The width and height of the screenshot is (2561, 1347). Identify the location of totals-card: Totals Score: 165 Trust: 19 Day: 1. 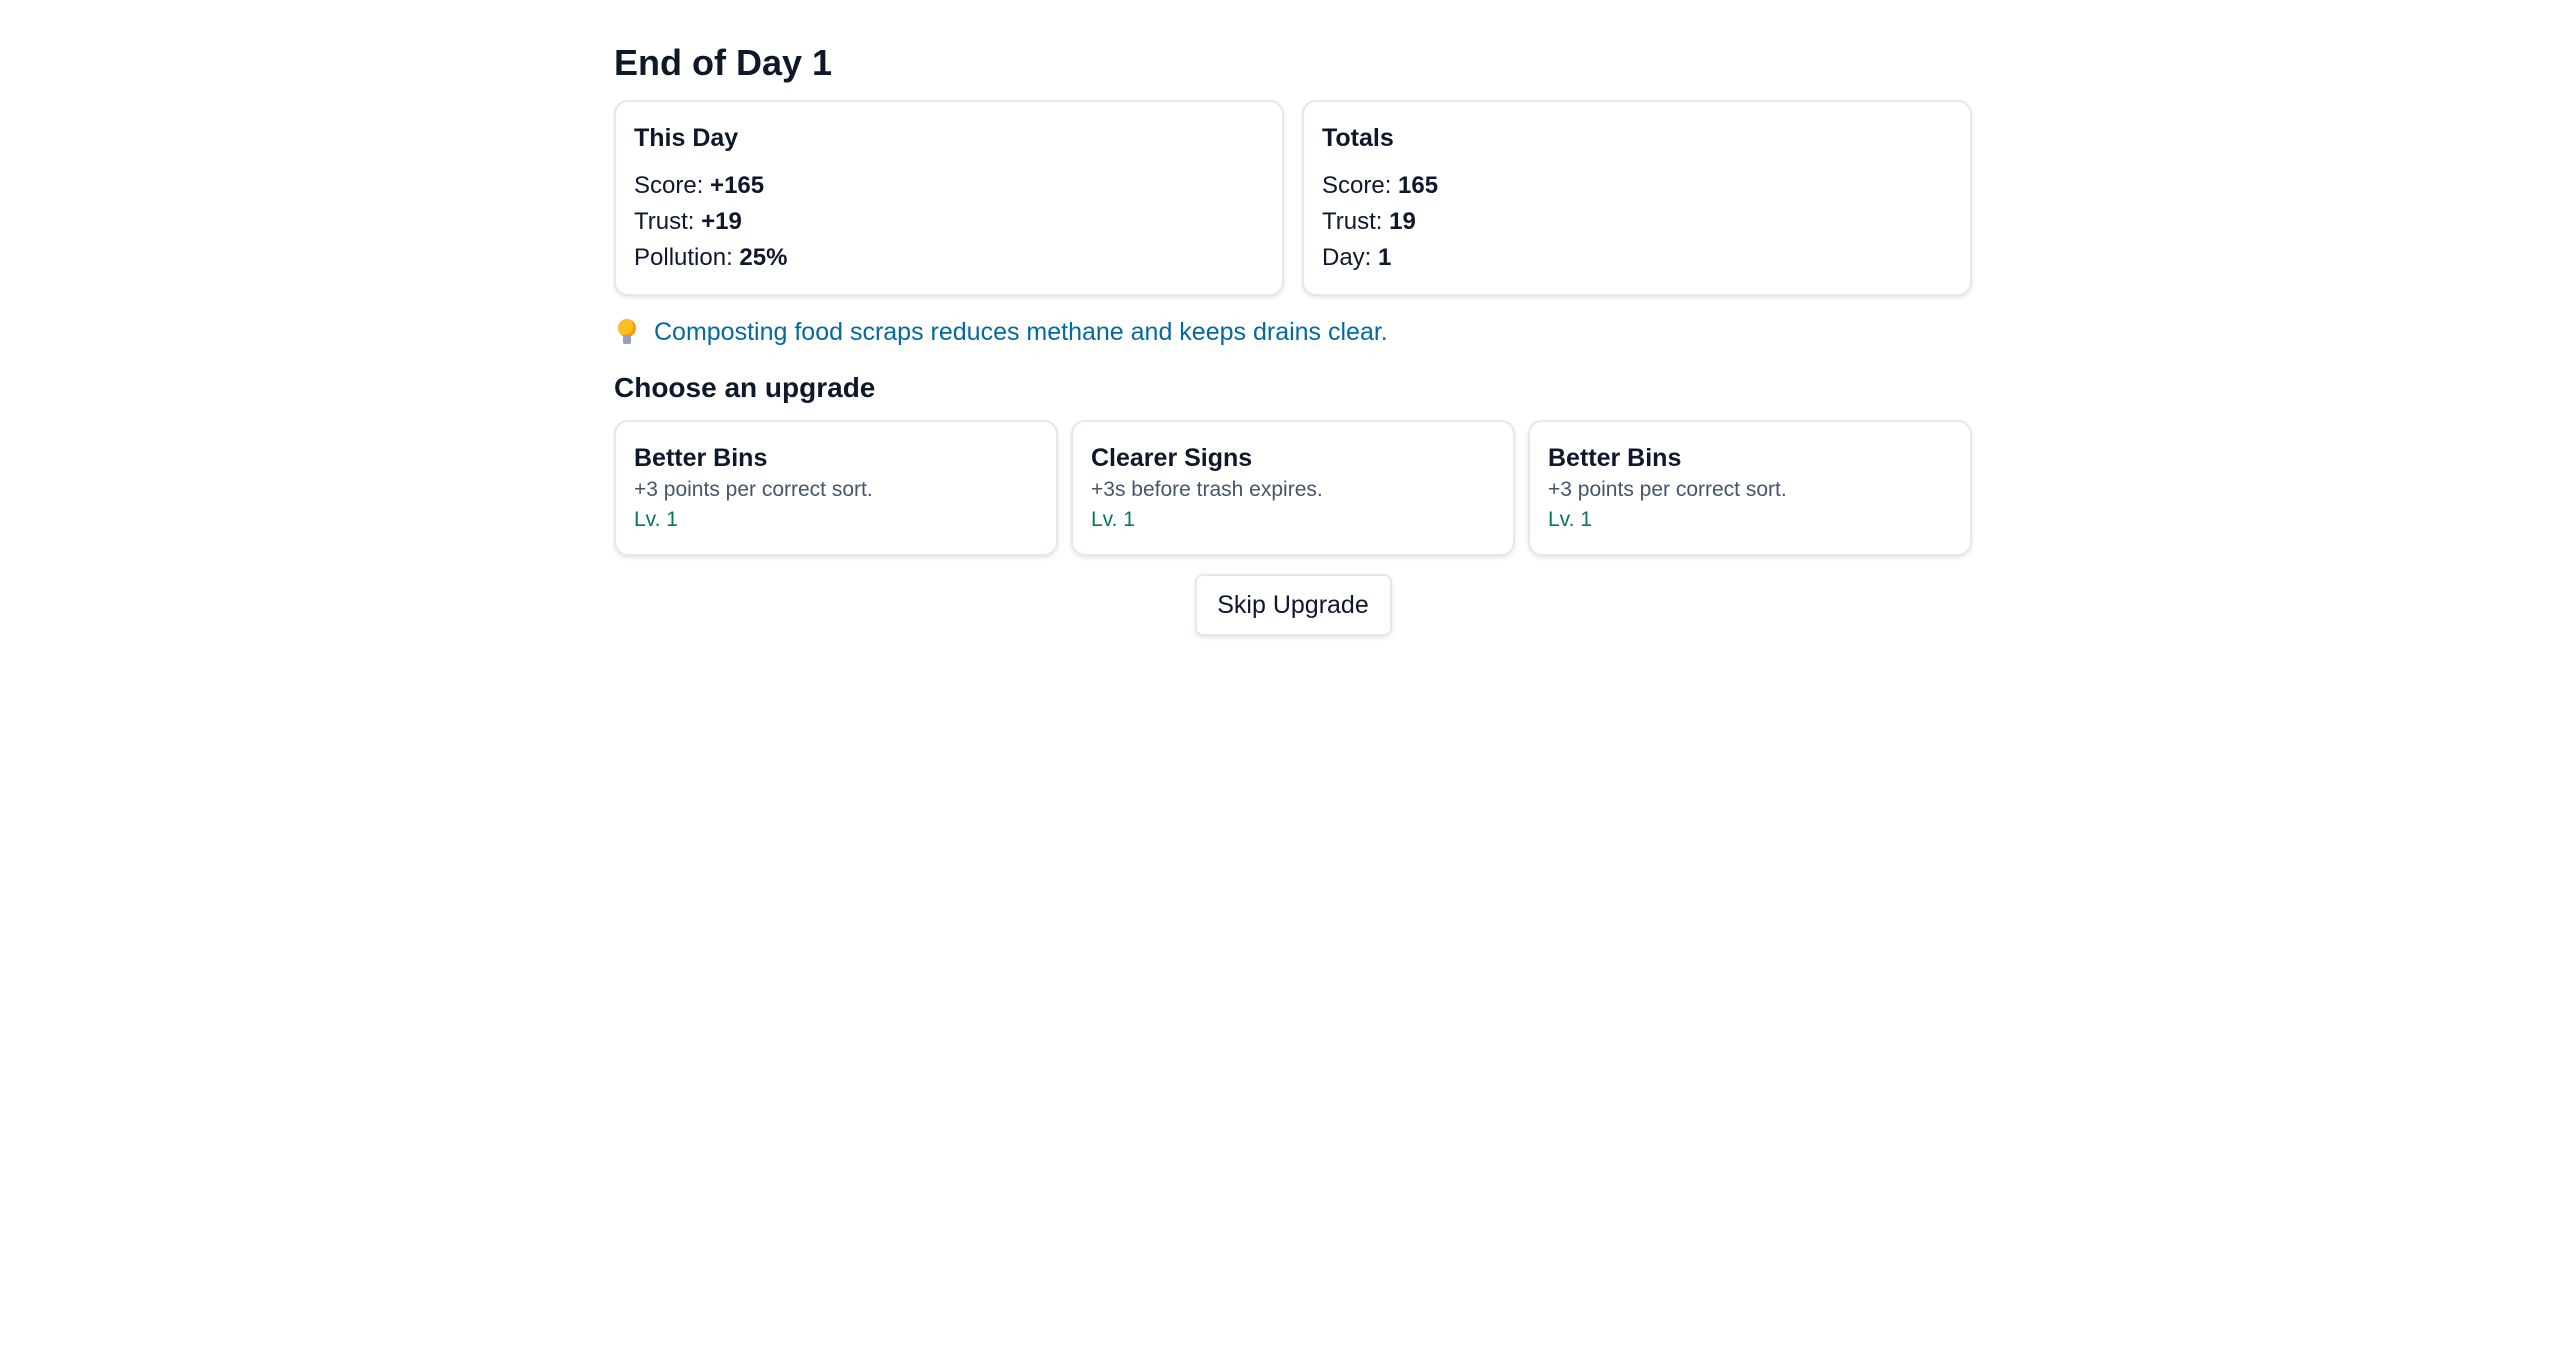
(1637, 198).